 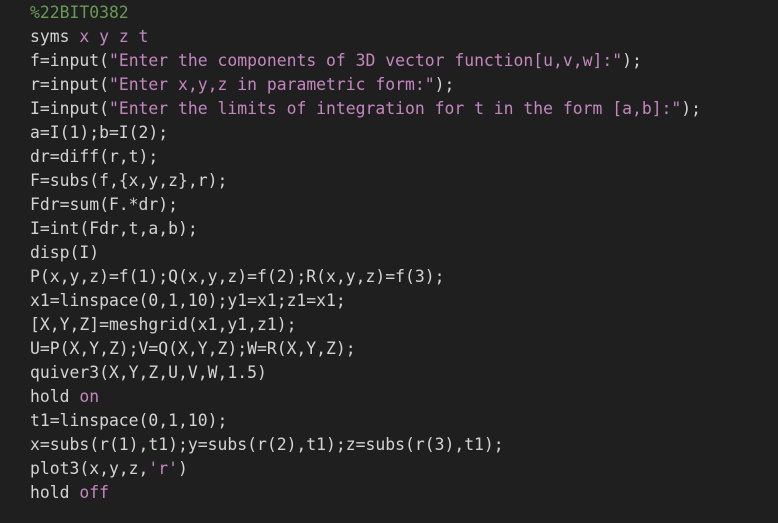 I want to click on code-comment: %22BIT0382, so click(x=79, y=12).